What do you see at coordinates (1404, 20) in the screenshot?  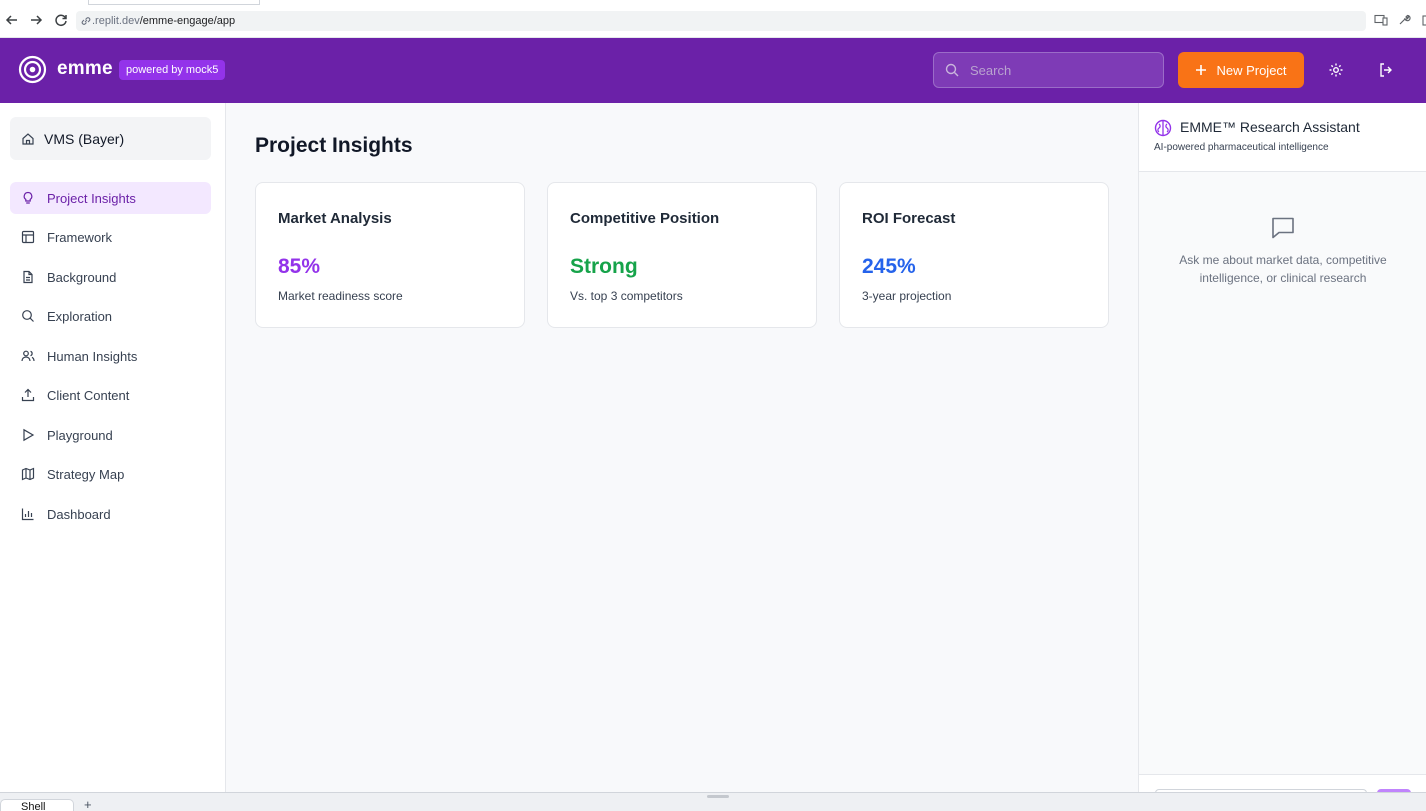 I see `wrench-icon` at bounding box center [1404, 20].